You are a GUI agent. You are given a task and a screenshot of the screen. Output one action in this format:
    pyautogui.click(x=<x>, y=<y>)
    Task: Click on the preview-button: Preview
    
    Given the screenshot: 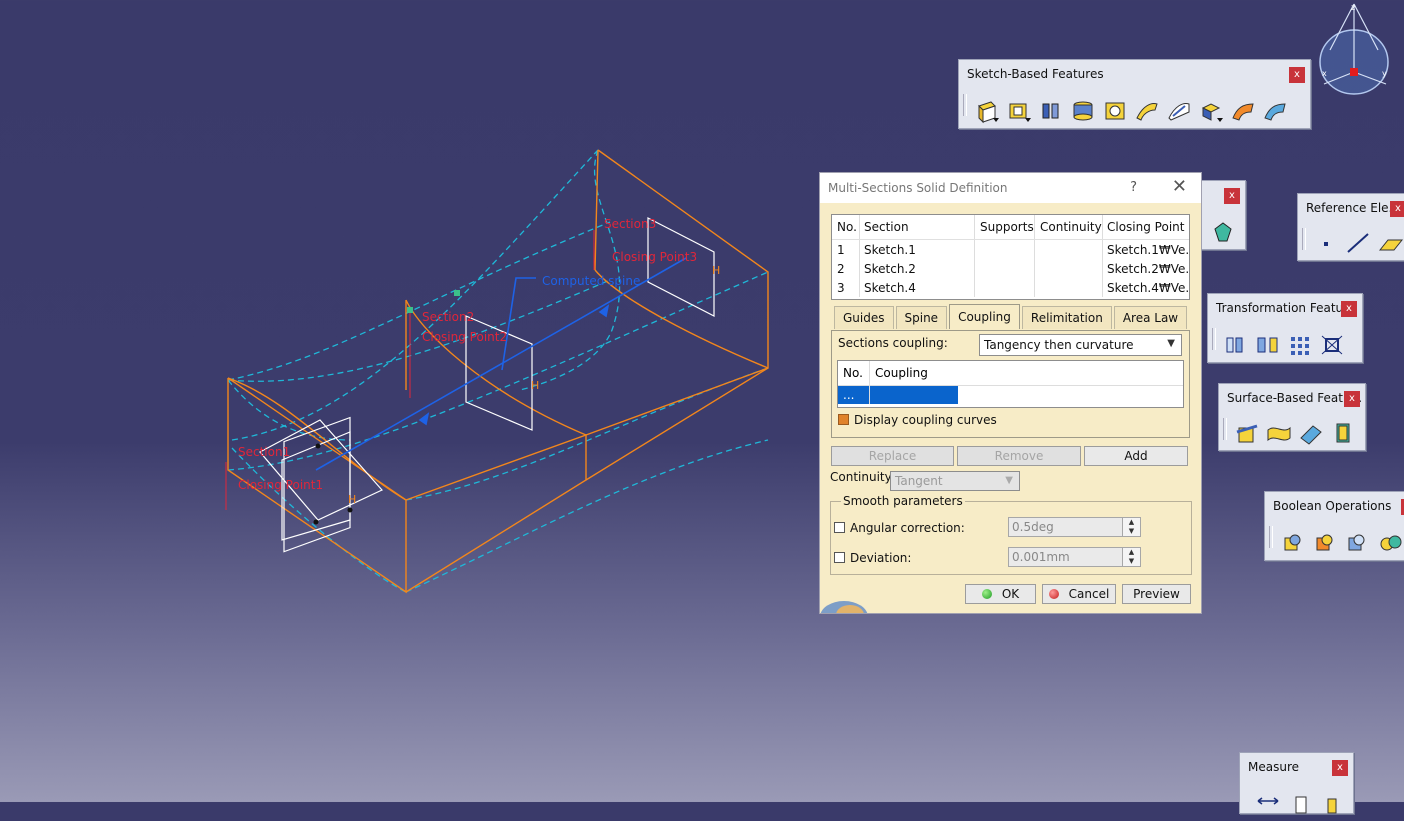 What is the action you would take?
    pyautogui.click(x=1156, y=594)
    